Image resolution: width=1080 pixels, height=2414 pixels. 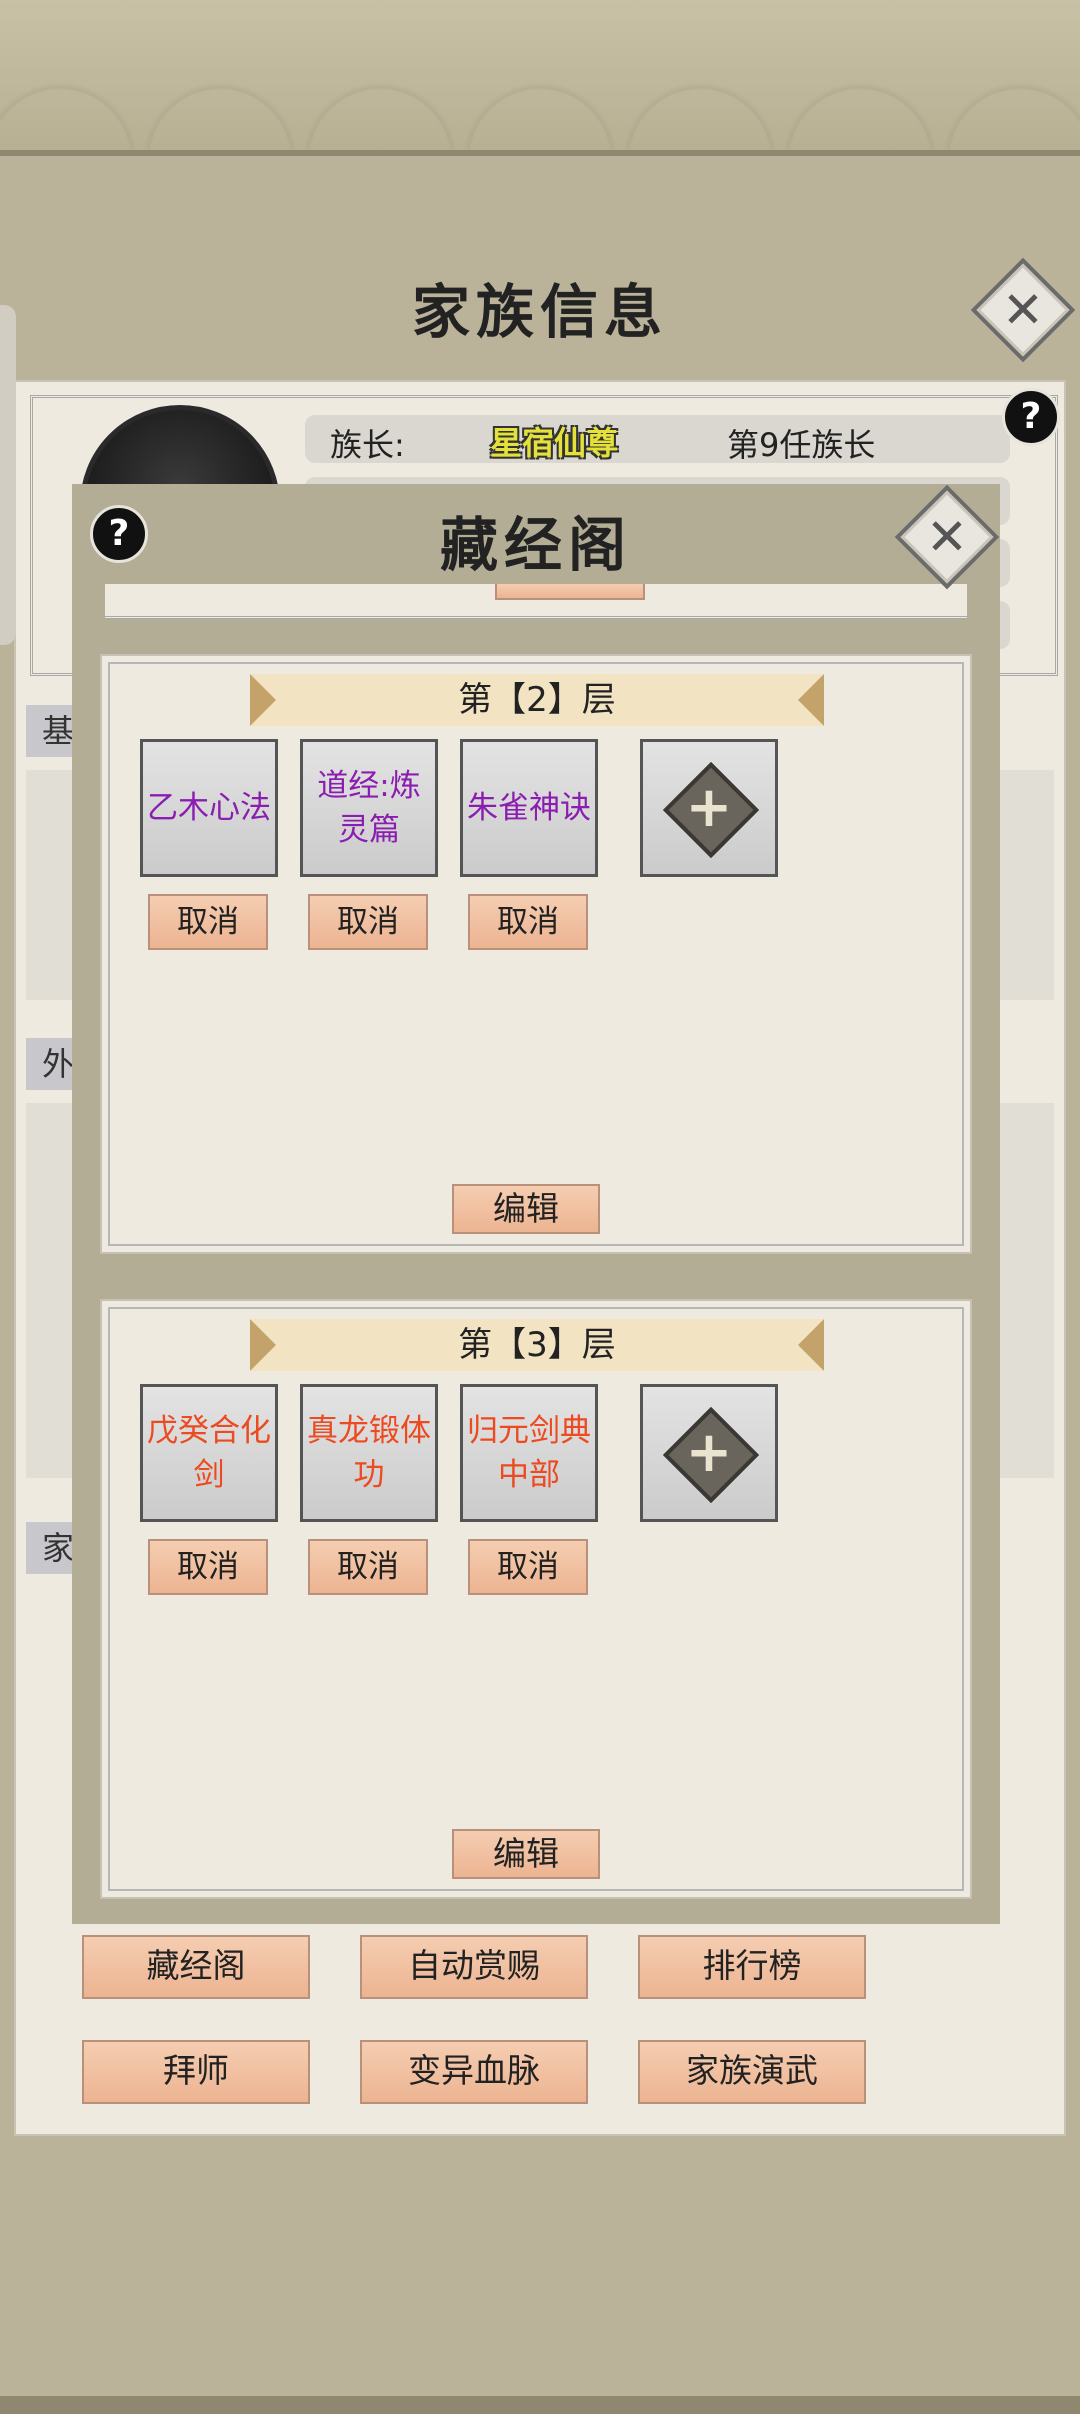 What do you see at coordinates (752, 1967) in the screenshot?
I see `leaderboard-button: 排行榜` at bounding box center [752, 1967].